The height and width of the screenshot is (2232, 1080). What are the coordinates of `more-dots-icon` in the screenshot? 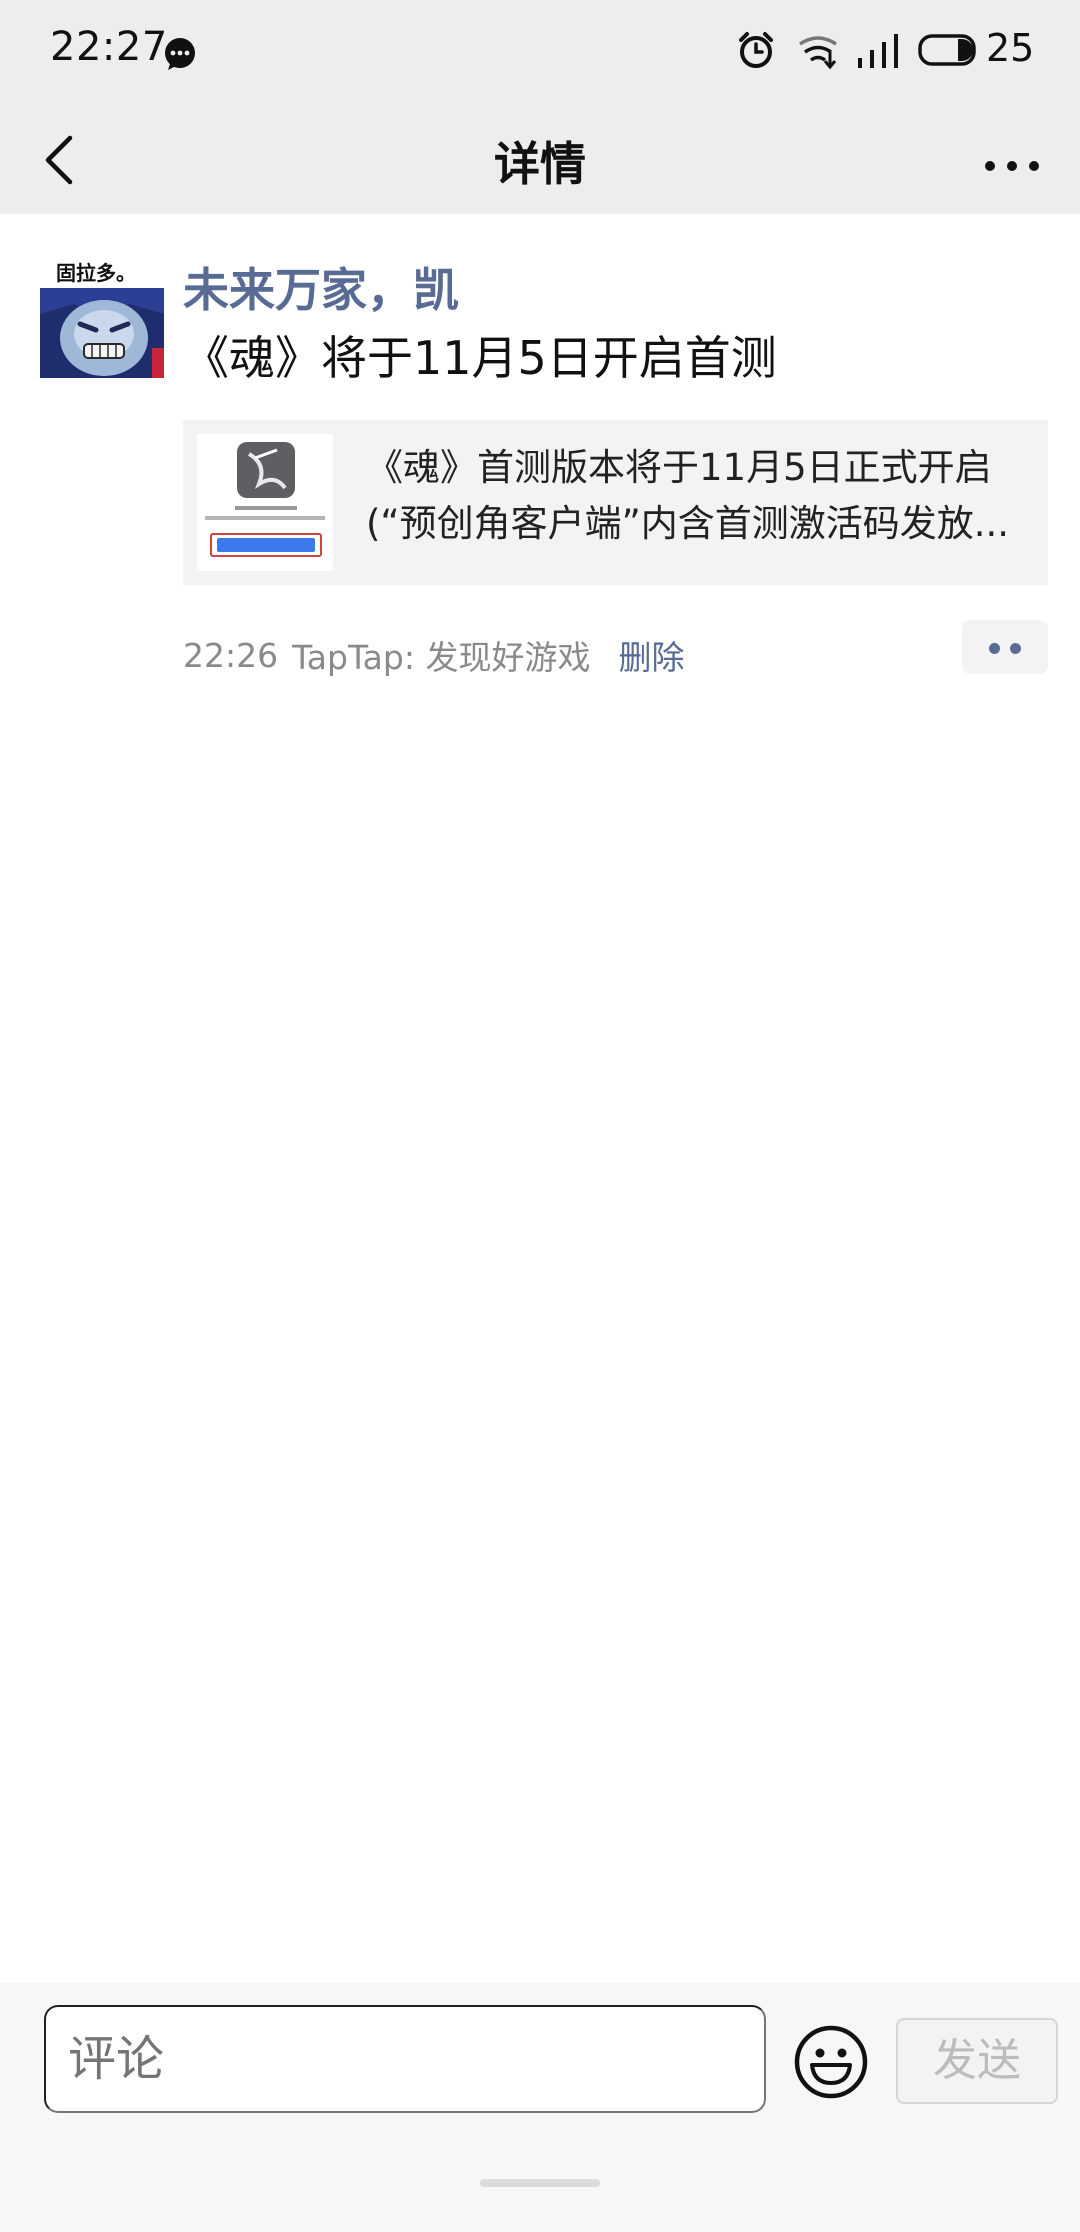 It's located at (1012, 159).